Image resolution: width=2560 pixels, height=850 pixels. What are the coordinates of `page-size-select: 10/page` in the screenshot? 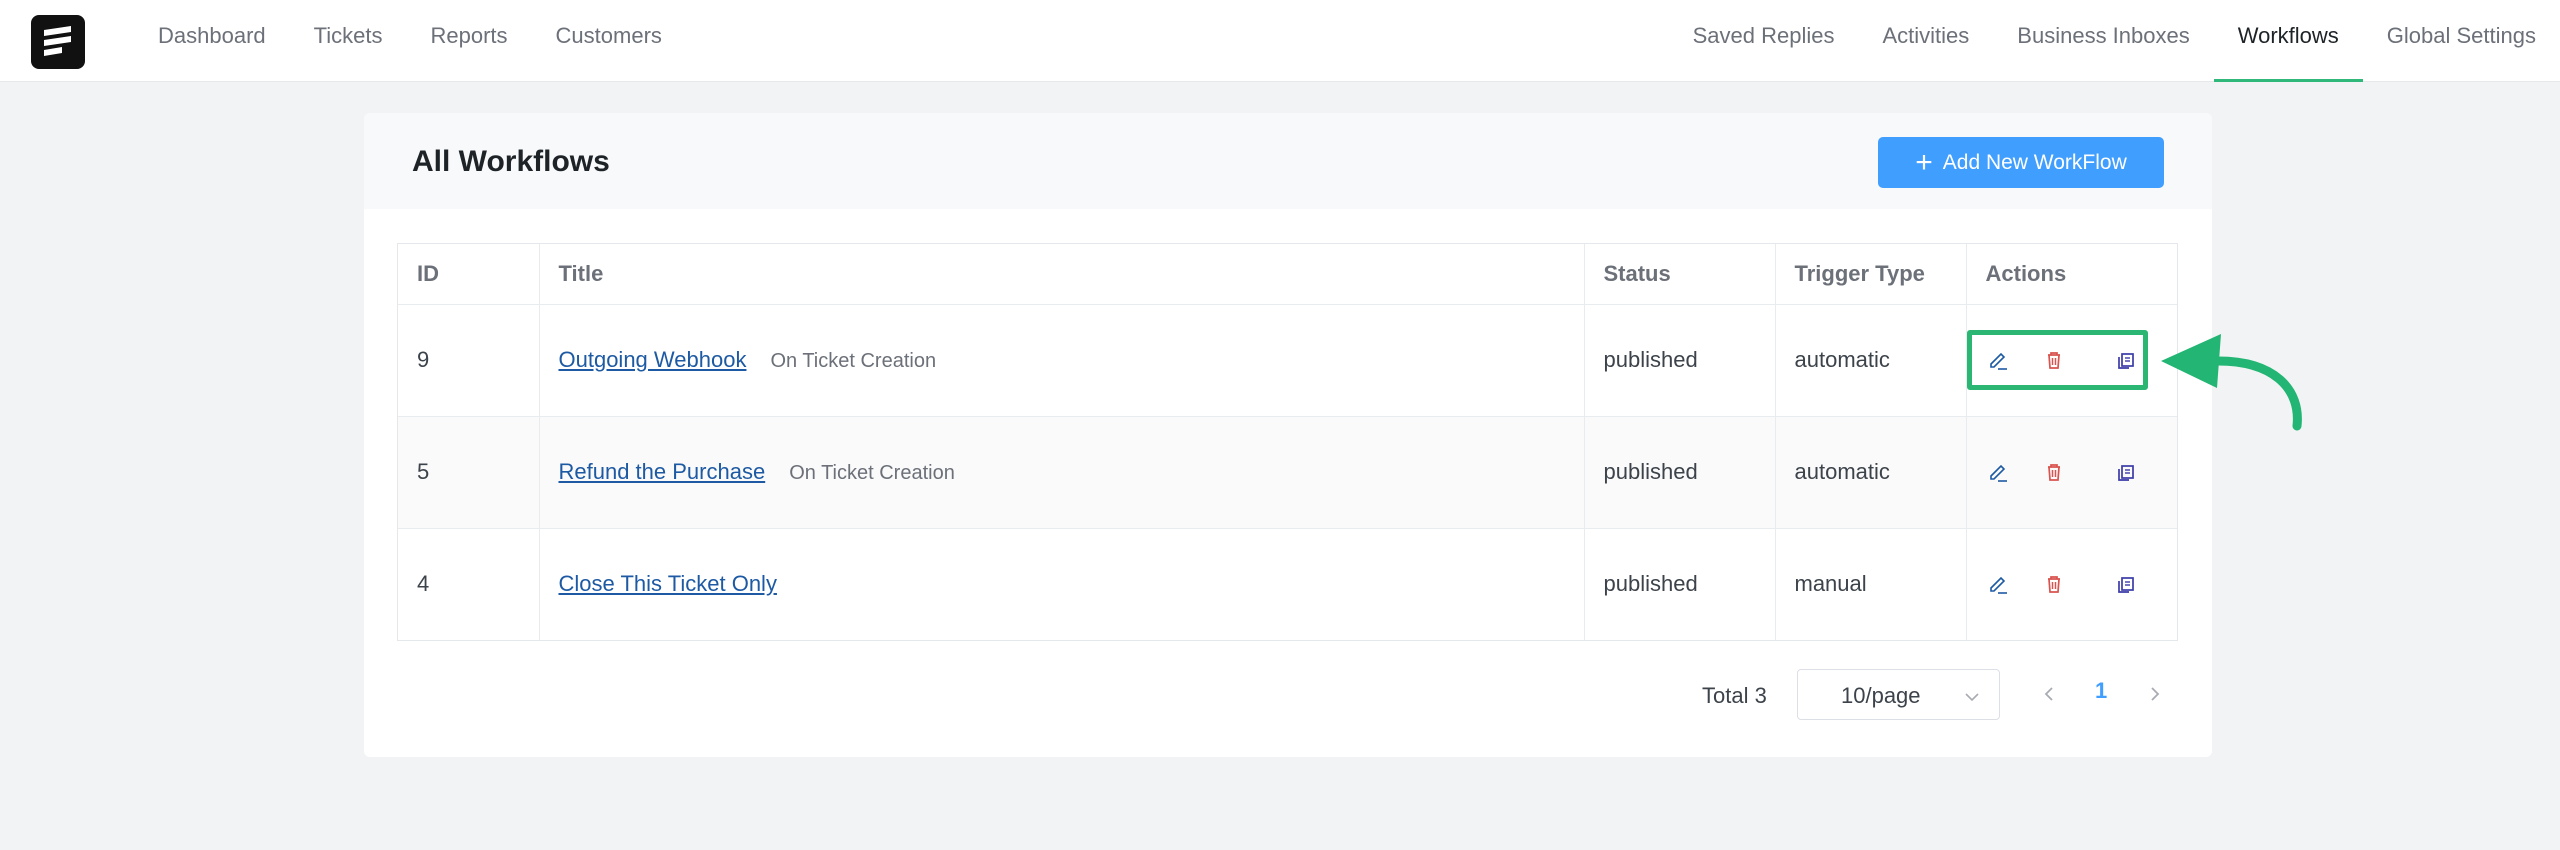 It's located at (1898, 694).